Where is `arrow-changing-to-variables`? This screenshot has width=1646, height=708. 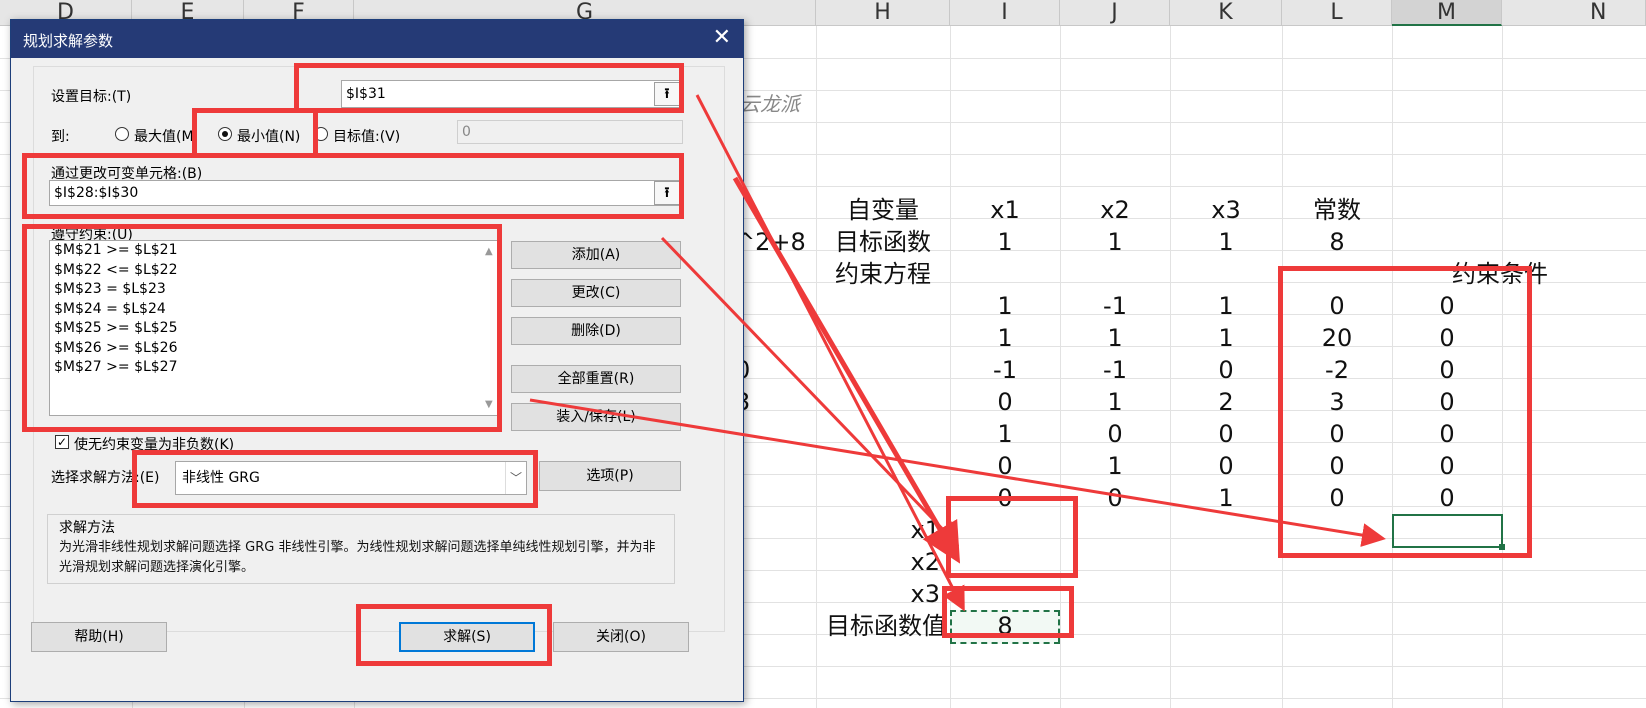
arrow-changing-to-variables is located at coordinates (846, 370).